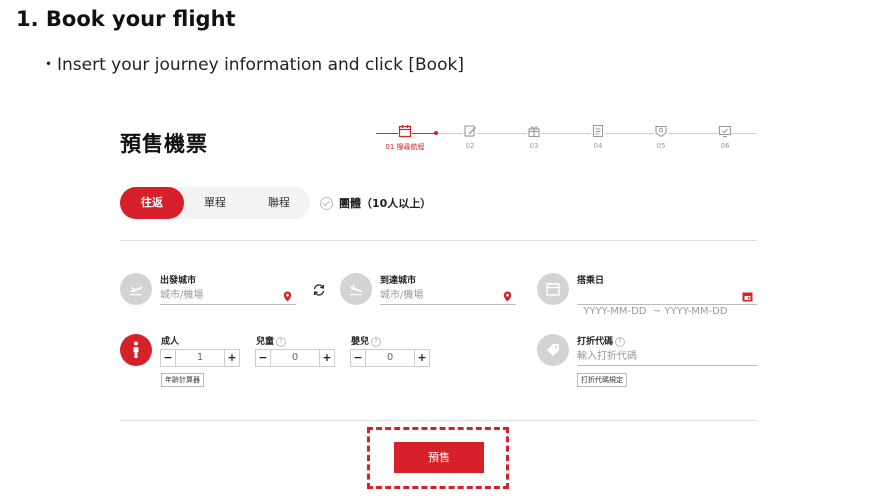 The image size is (872, 500). Describe the element at coordinates (566, 141) in the screenshot. I see `booking-stepper: 01 搜尋航程 02 03 04 05 06` at that location.